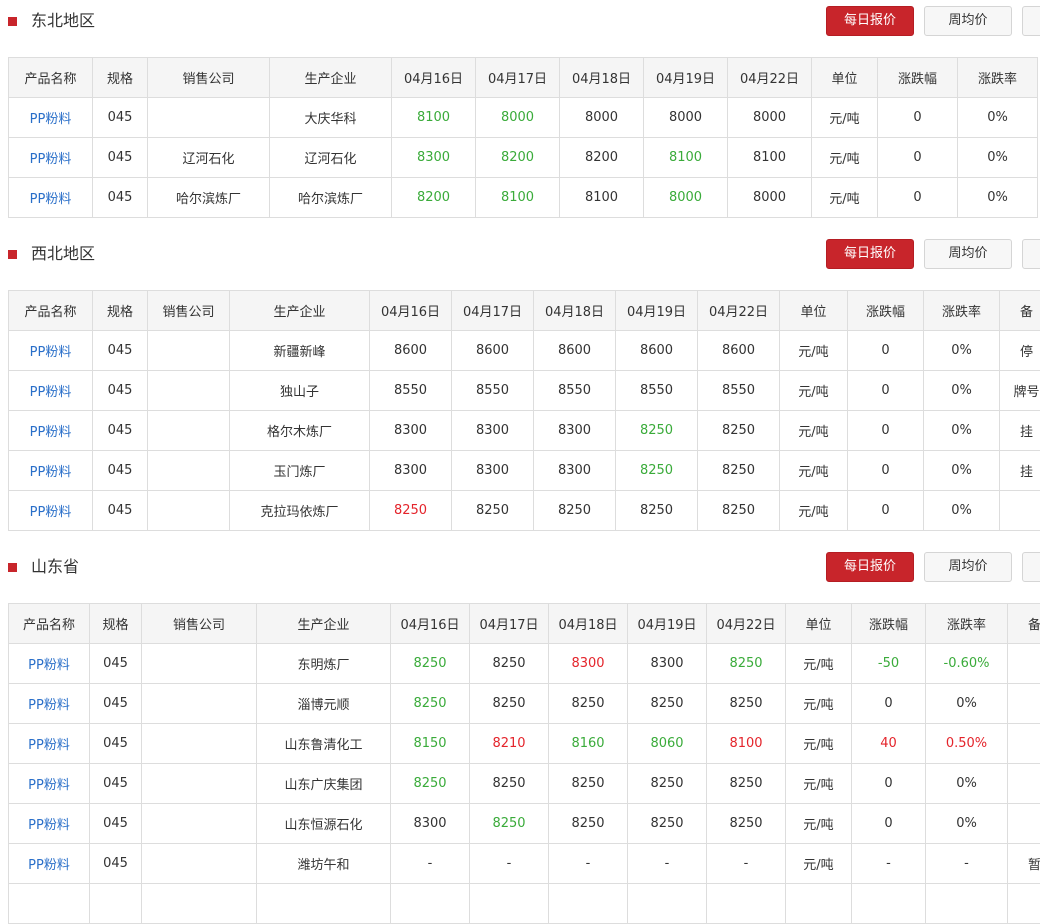 Image resolution: width=1040 pixels, height=924 pixels. Describe the element at coordinates (739, 391) in the screenshot. I see `cell-price-0422: 8550` at that location.